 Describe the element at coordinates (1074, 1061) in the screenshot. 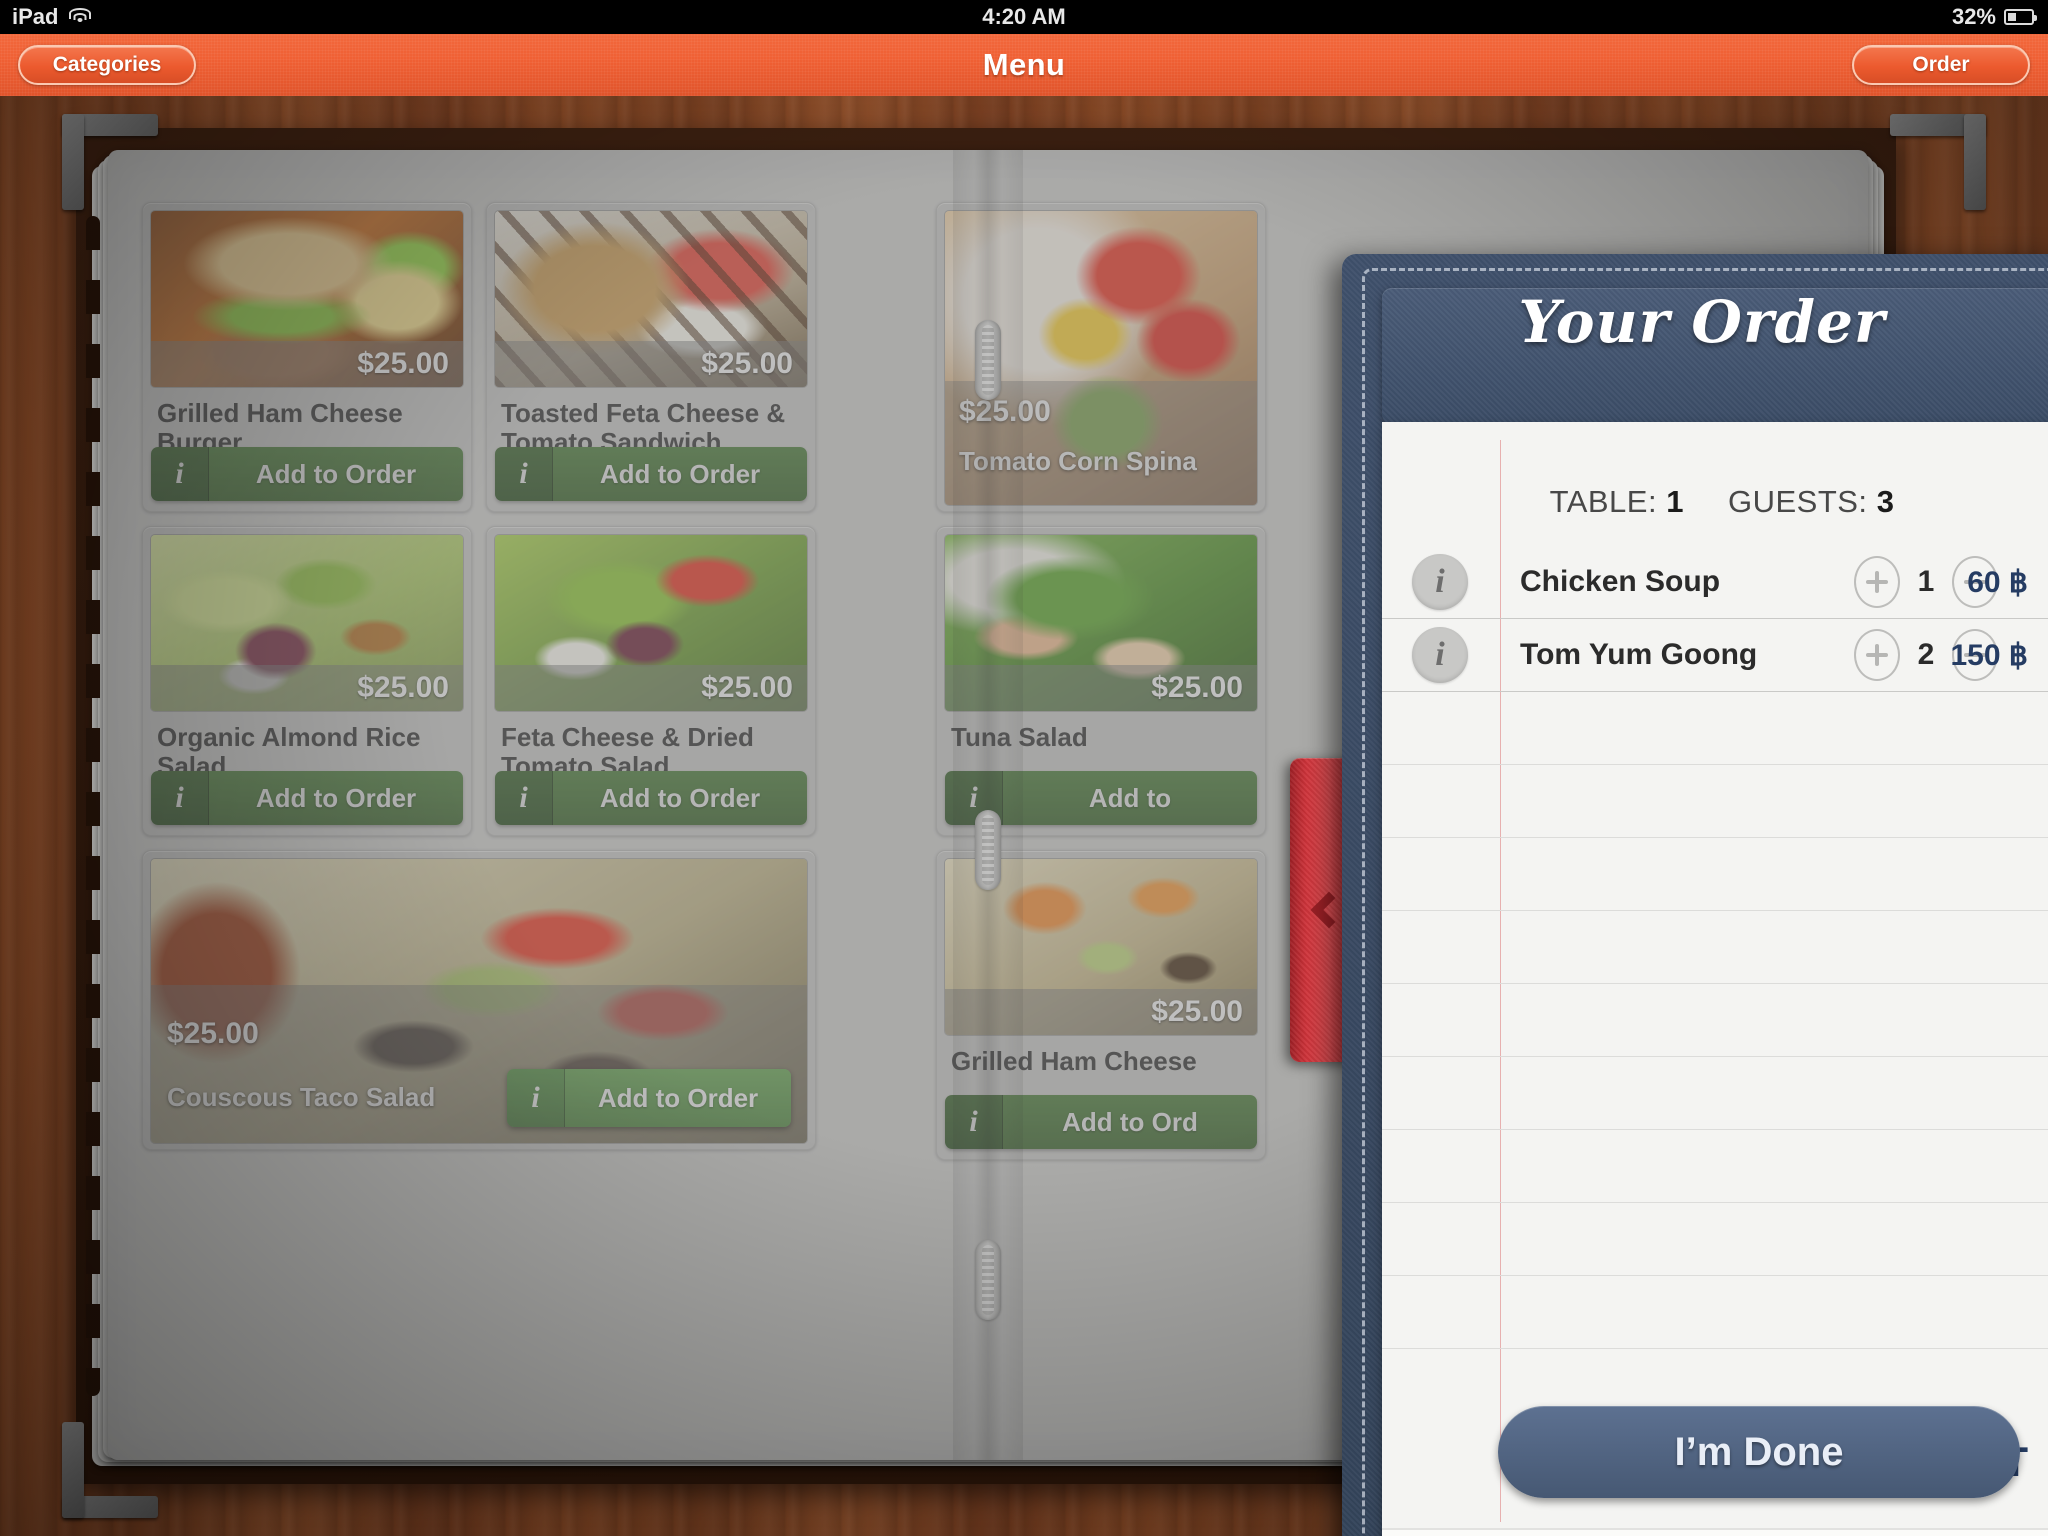

I see `menu-card-title: Grilled Ham Cheese` at that location.